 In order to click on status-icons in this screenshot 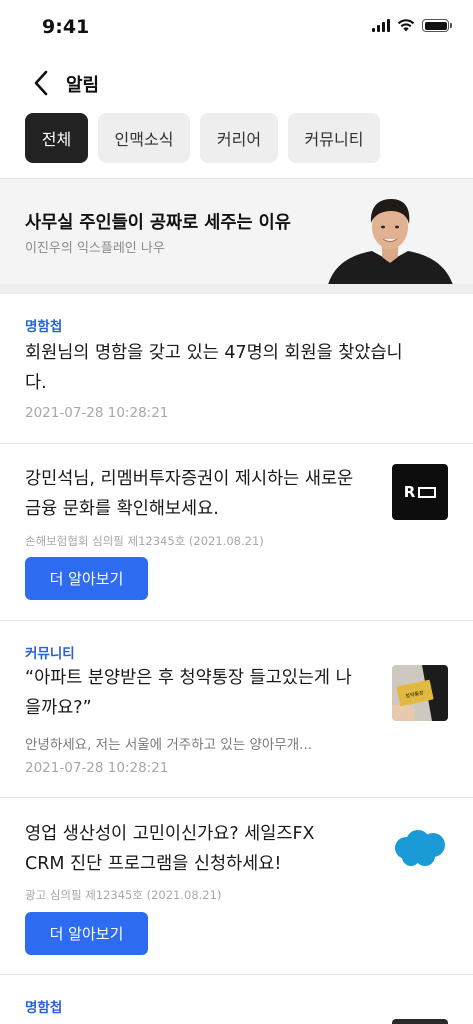, I will do `click(412, 25)`.